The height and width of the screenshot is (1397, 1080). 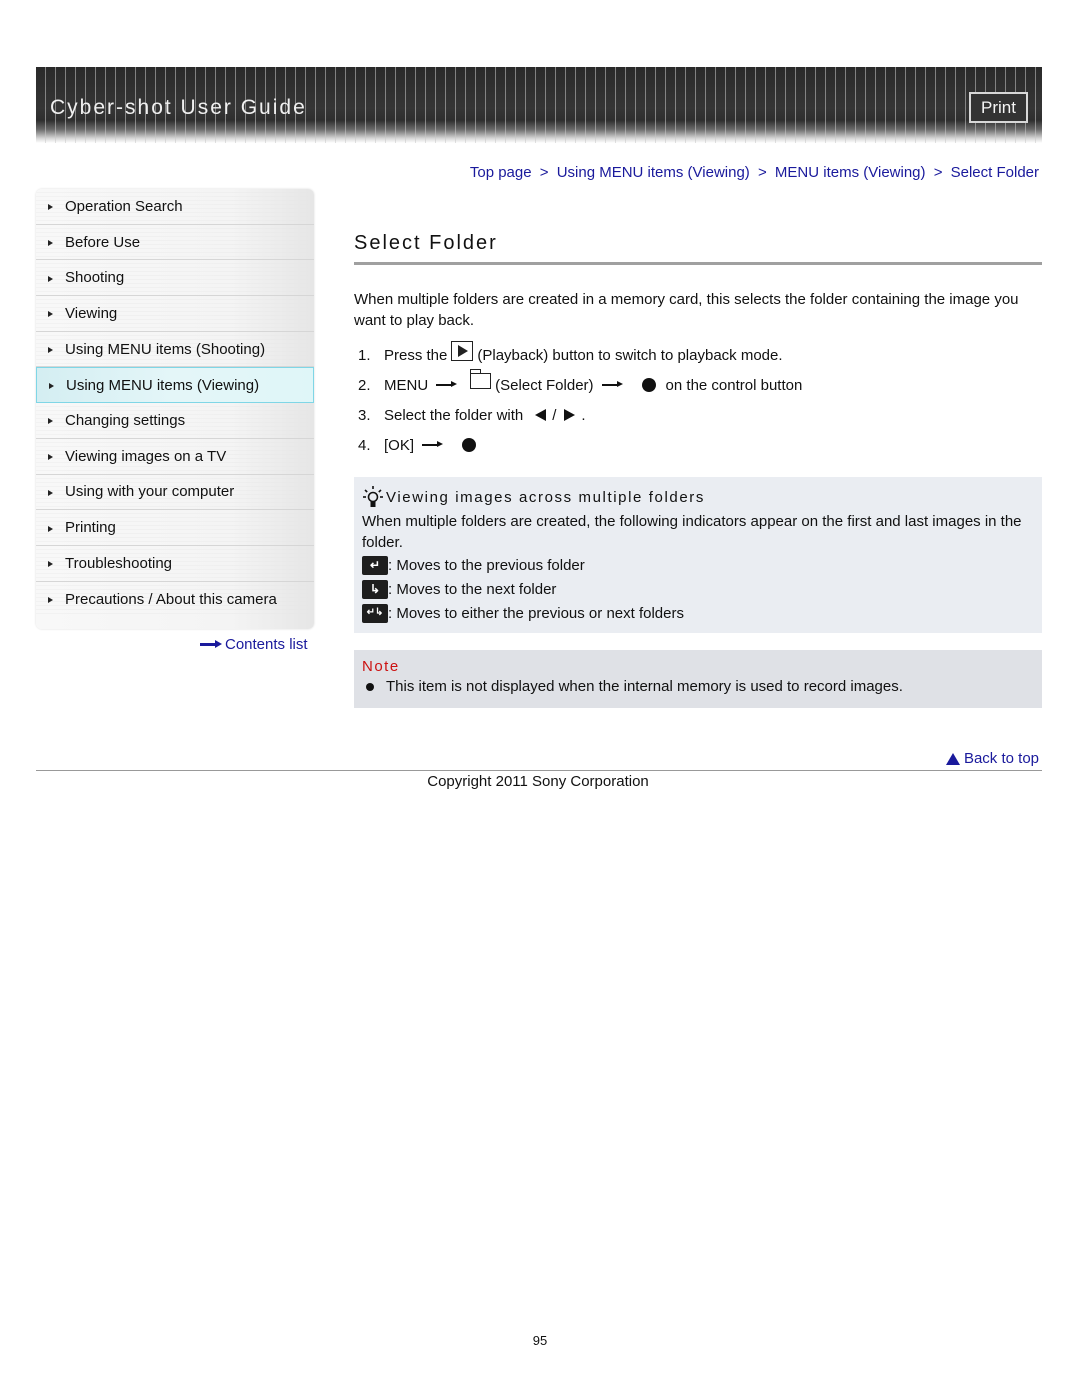 I want to click on sidebar-item-menu-shooting: Using MENU items (Shooting), so click(x=175, y=349).